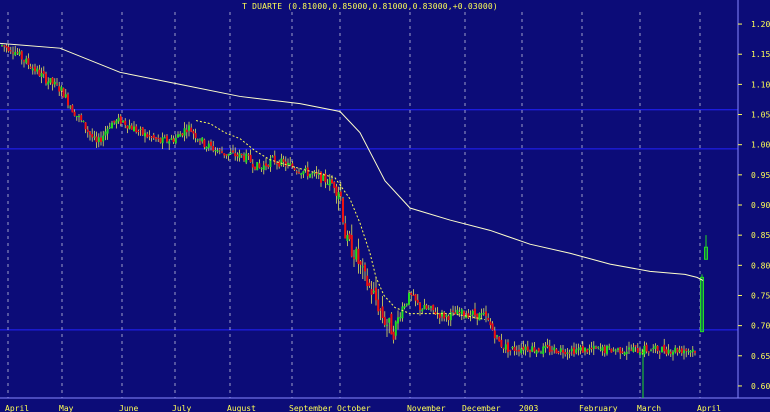  What do you see at coordinates (760, 265) in the screenshot?
I see `y-tick-label: 0.80` at bounding box center [760, 265].